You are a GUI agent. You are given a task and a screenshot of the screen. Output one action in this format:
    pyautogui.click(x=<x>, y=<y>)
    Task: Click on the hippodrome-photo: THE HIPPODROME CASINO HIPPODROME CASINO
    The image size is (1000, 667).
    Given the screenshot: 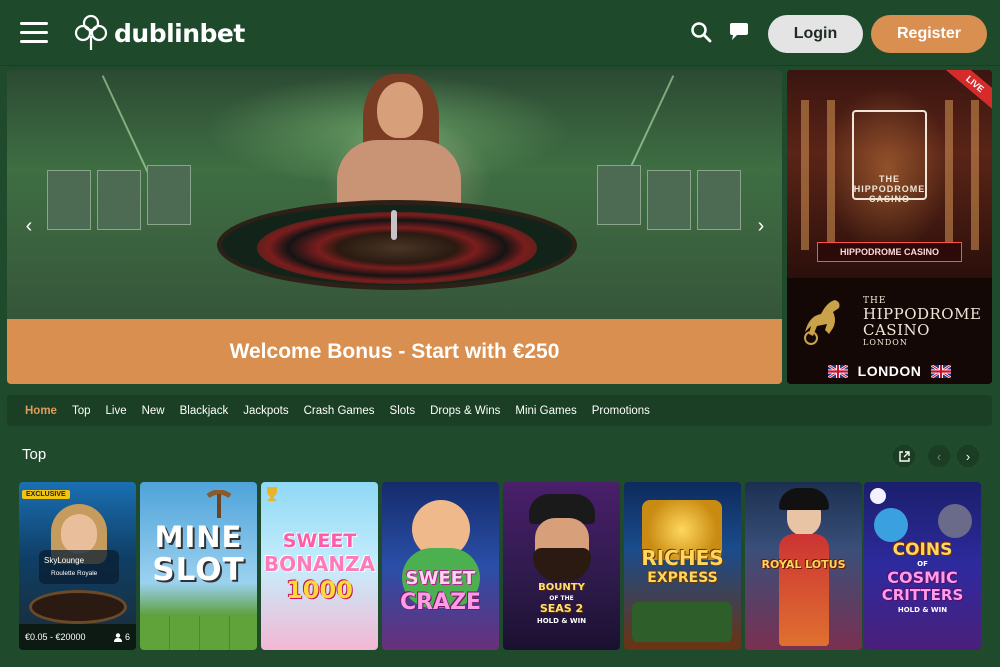 What is the action you would take?
    pyautogui.click(x=889, y=174)
    